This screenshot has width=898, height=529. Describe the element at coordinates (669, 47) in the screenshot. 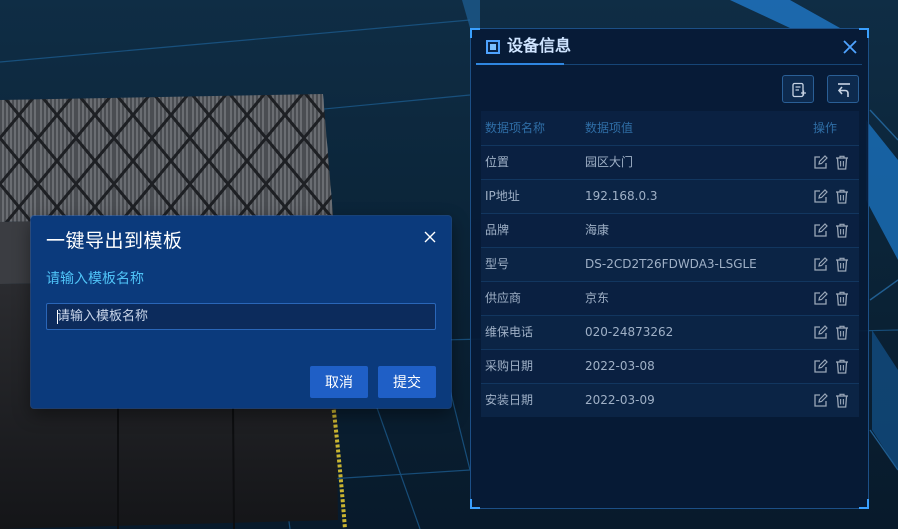

I see `panel-header: 设备信息` at that location.